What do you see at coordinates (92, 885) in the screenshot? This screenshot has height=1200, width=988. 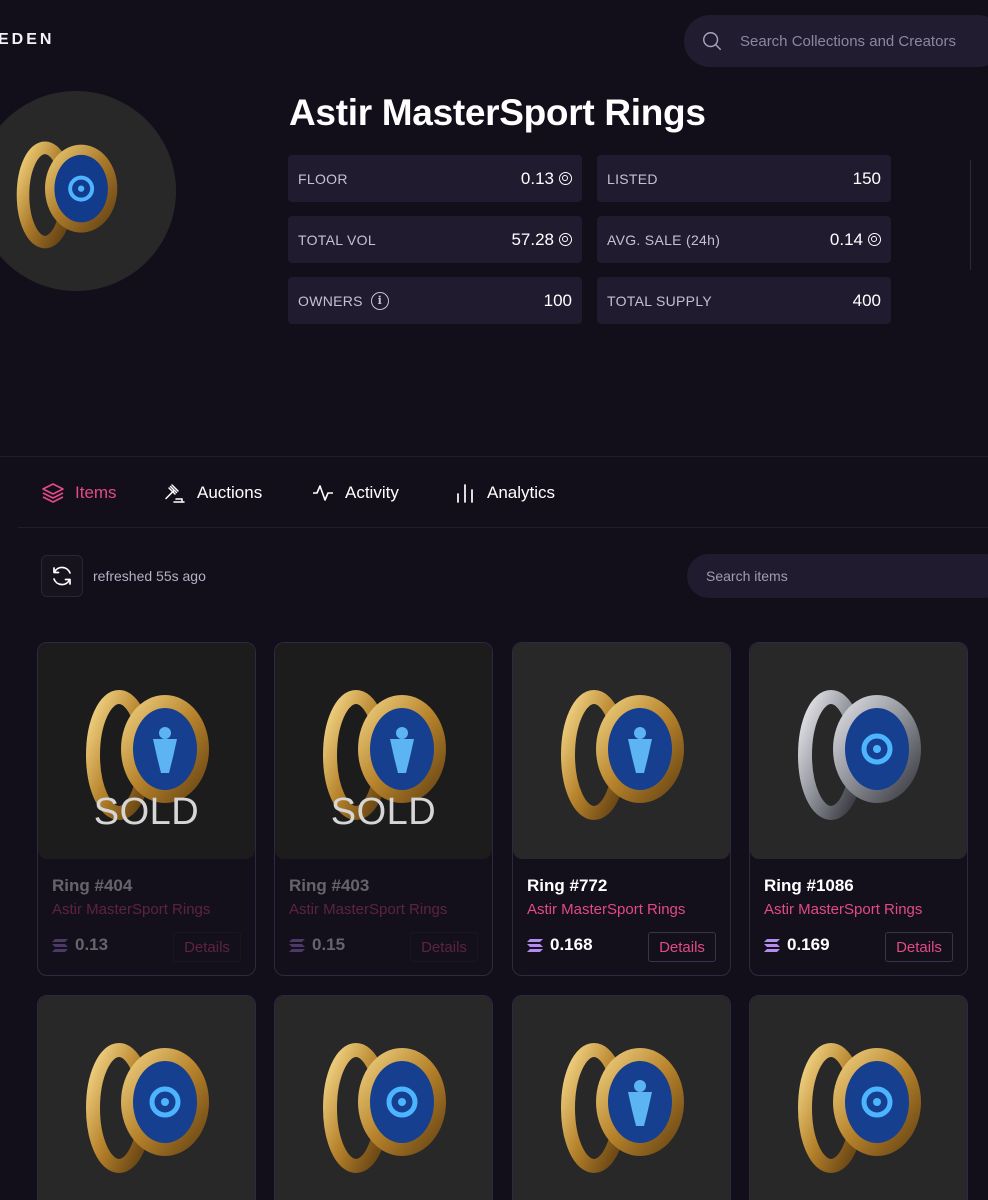 I see `item-name: Ring #404` at bounding box center [92, 885].